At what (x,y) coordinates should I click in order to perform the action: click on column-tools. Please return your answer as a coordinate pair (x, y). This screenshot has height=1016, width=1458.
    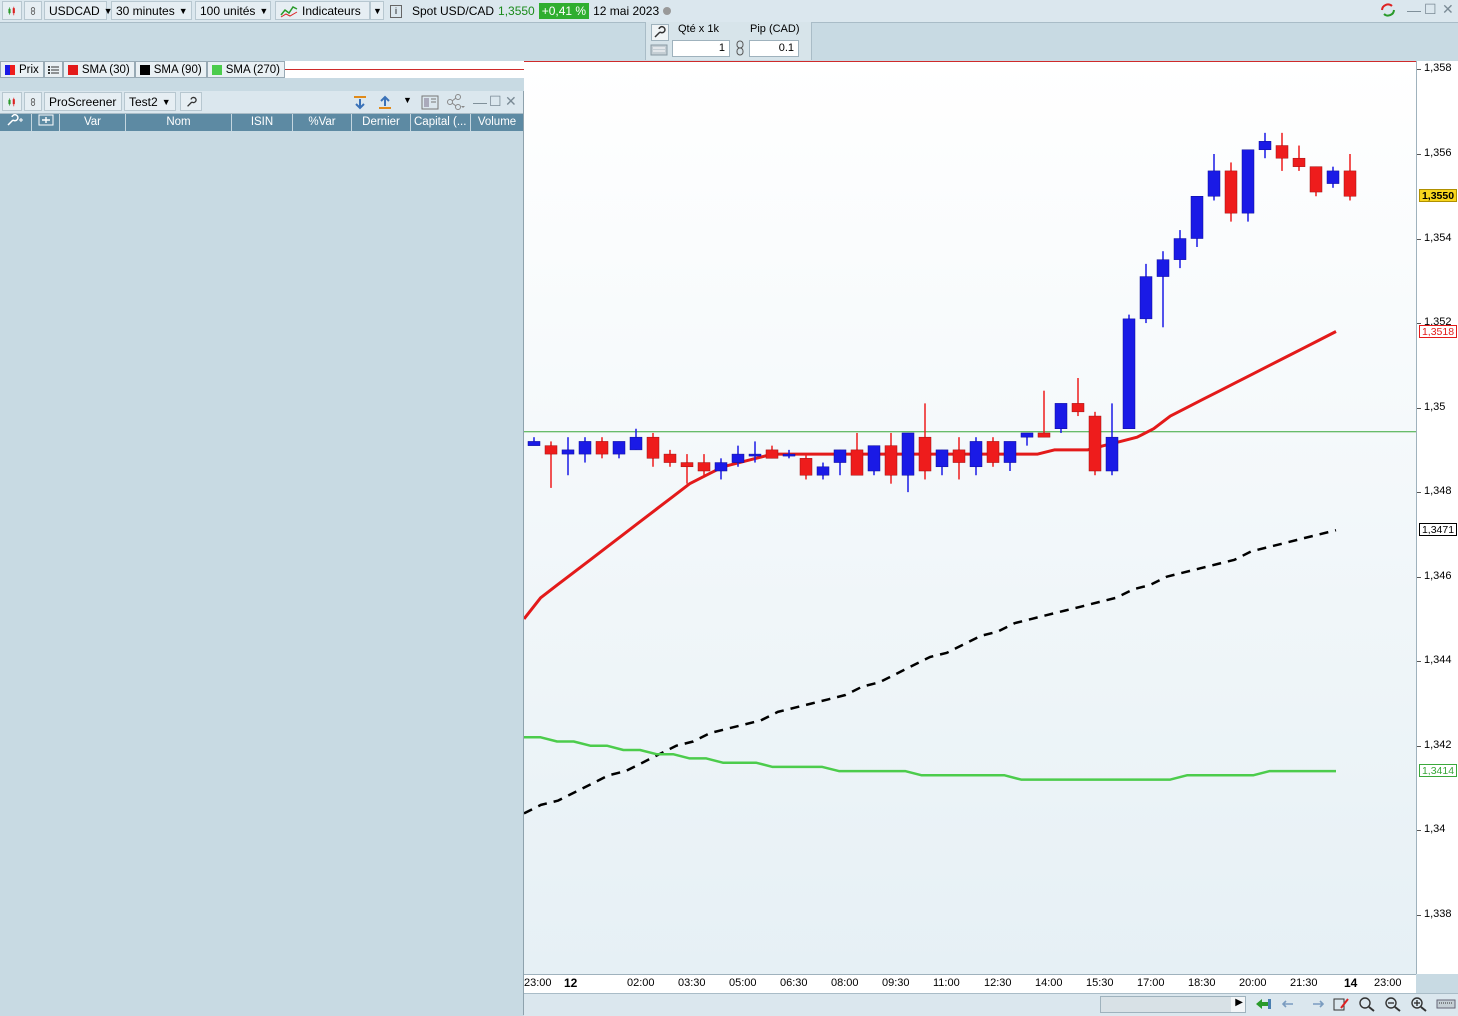
    Looking at the image, I should click on (16, 122).